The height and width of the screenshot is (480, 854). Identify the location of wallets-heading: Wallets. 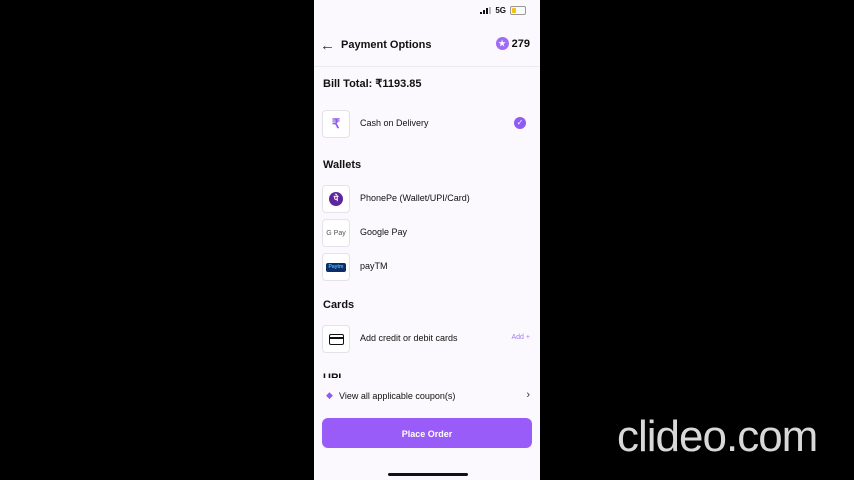
(342, 165).